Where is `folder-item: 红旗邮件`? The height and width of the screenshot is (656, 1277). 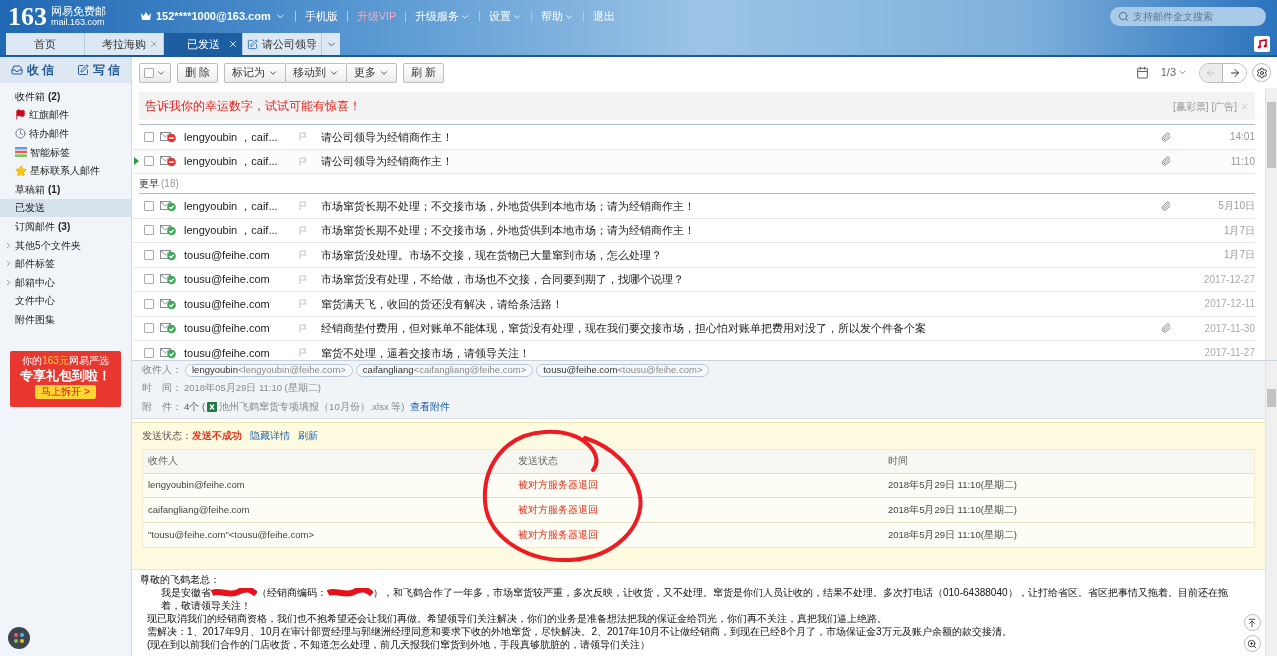 folder-item: 红旗邮件 is located at coordinates (65, 115).